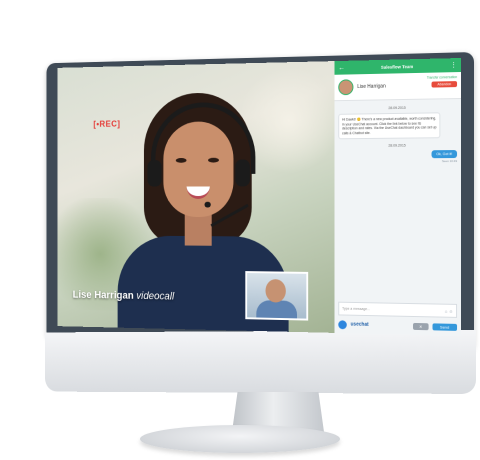  I want to click on outgoing-message: Ok, Got it!, so click(444, 154).